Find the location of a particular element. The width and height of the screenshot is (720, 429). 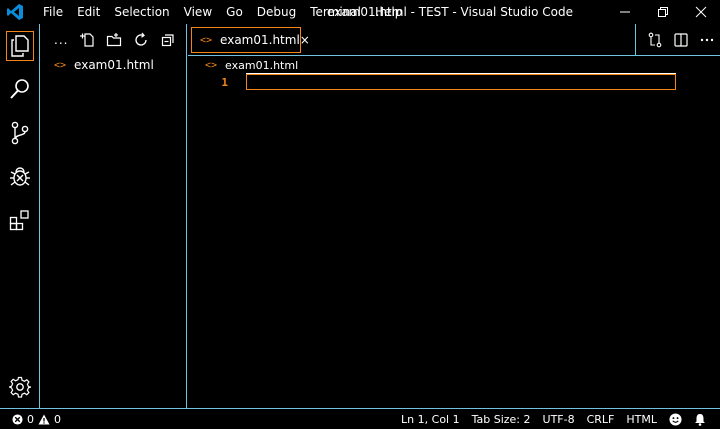

split-editor-icon is located at coordinates (681, 40).